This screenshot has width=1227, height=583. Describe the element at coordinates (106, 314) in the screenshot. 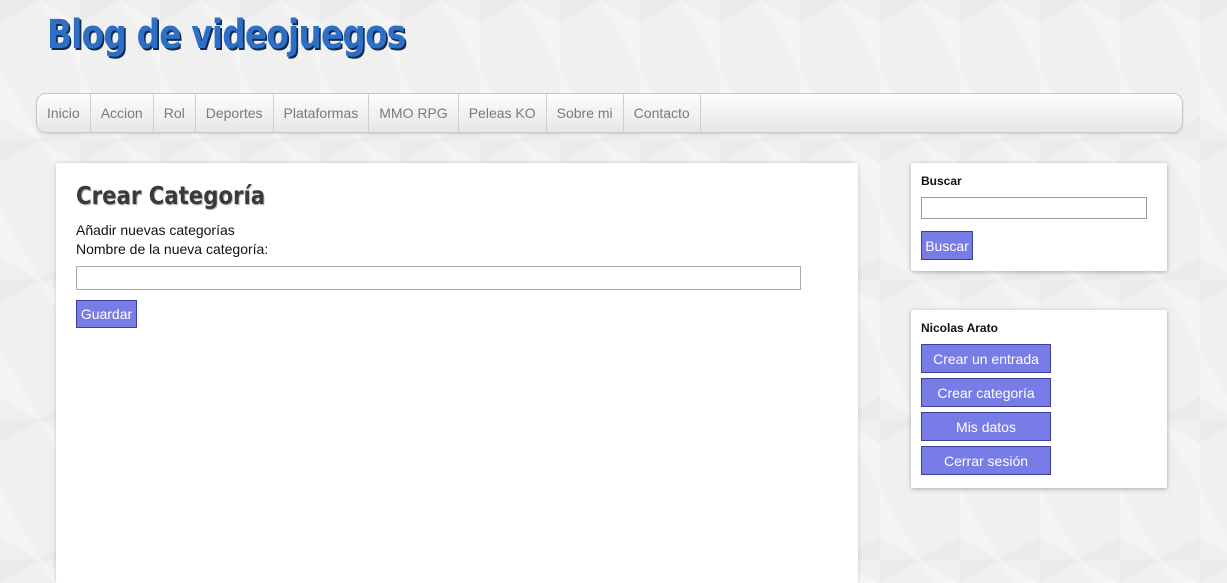

I see `save-button: Guardar` at that location.